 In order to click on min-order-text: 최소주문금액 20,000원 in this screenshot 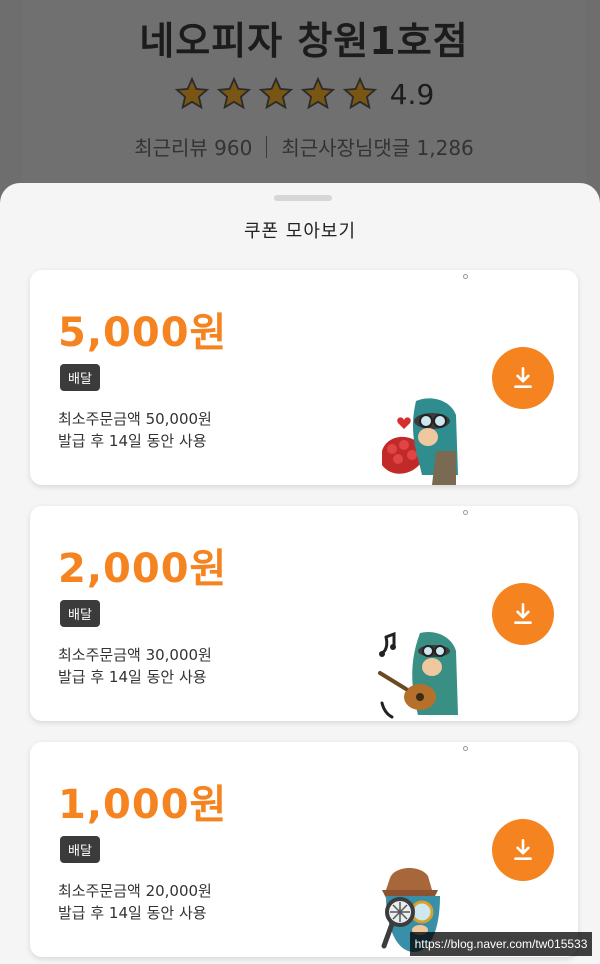, I will do `click(135, 891)`.